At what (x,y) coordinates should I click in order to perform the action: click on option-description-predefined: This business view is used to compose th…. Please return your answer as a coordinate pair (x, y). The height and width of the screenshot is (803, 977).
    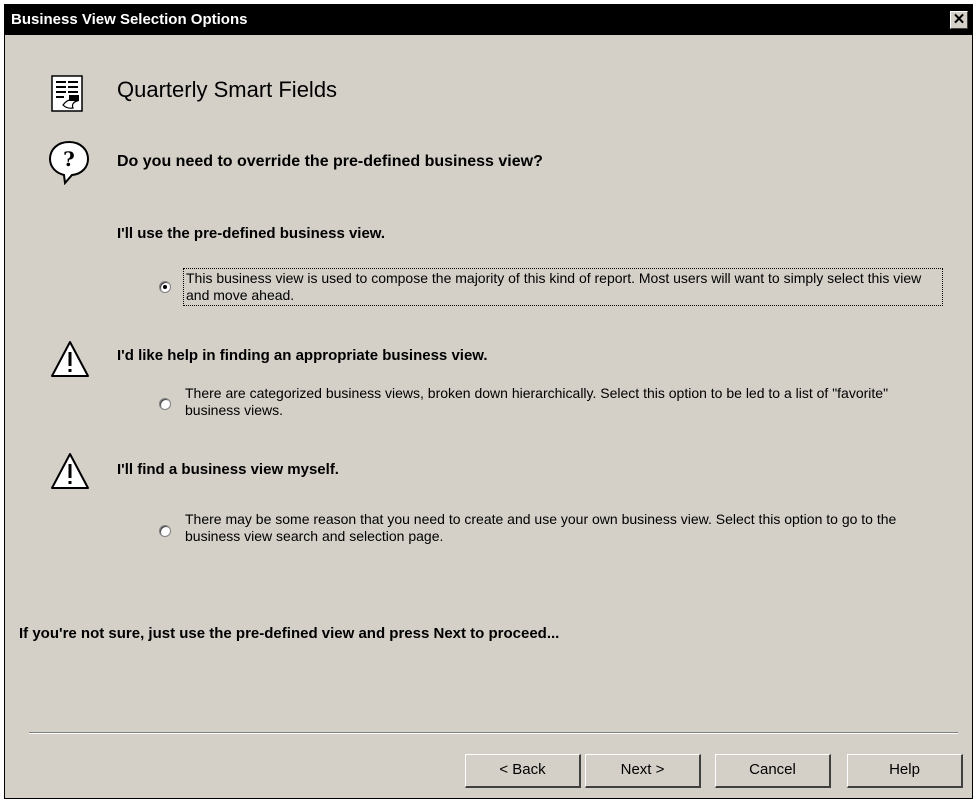
    Looking at the image, I should click on (563, 287).